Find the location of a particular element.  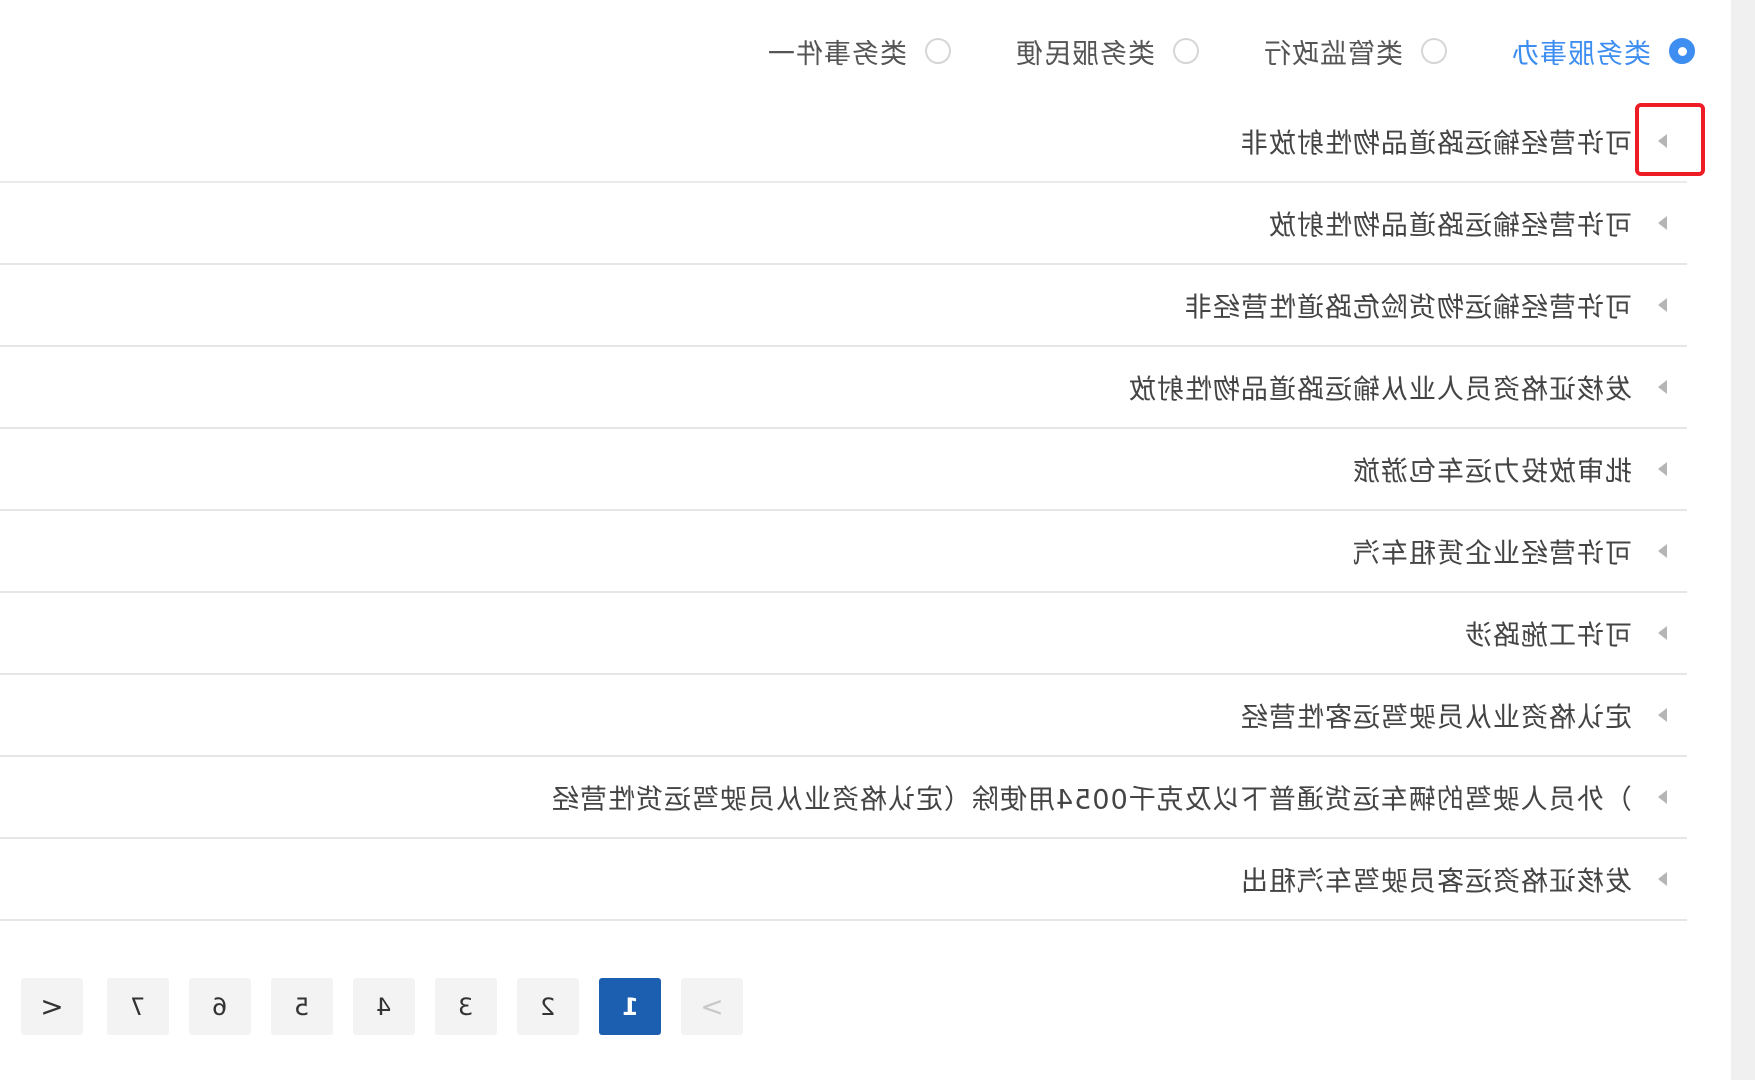

list-item-title: 批审放投力运车包游旅 is located at coordinates (1492, 469).